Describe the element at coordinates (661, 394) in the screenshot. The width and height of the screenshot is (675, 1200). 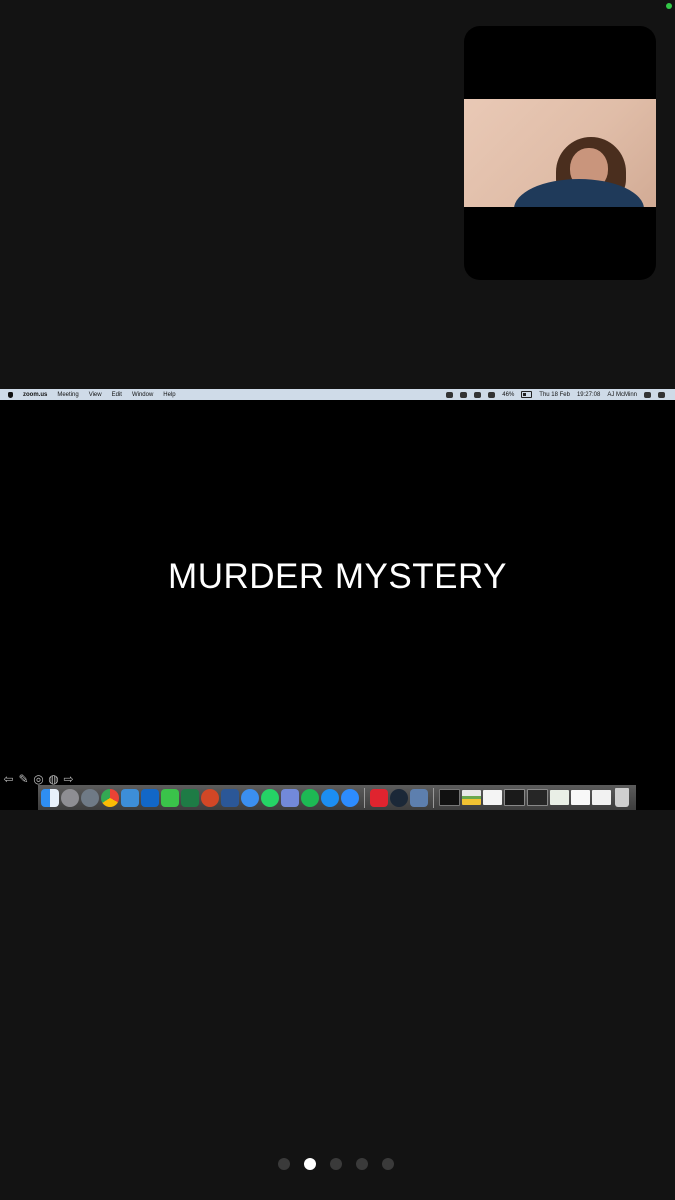
I see `notification-center-icon` at that location.